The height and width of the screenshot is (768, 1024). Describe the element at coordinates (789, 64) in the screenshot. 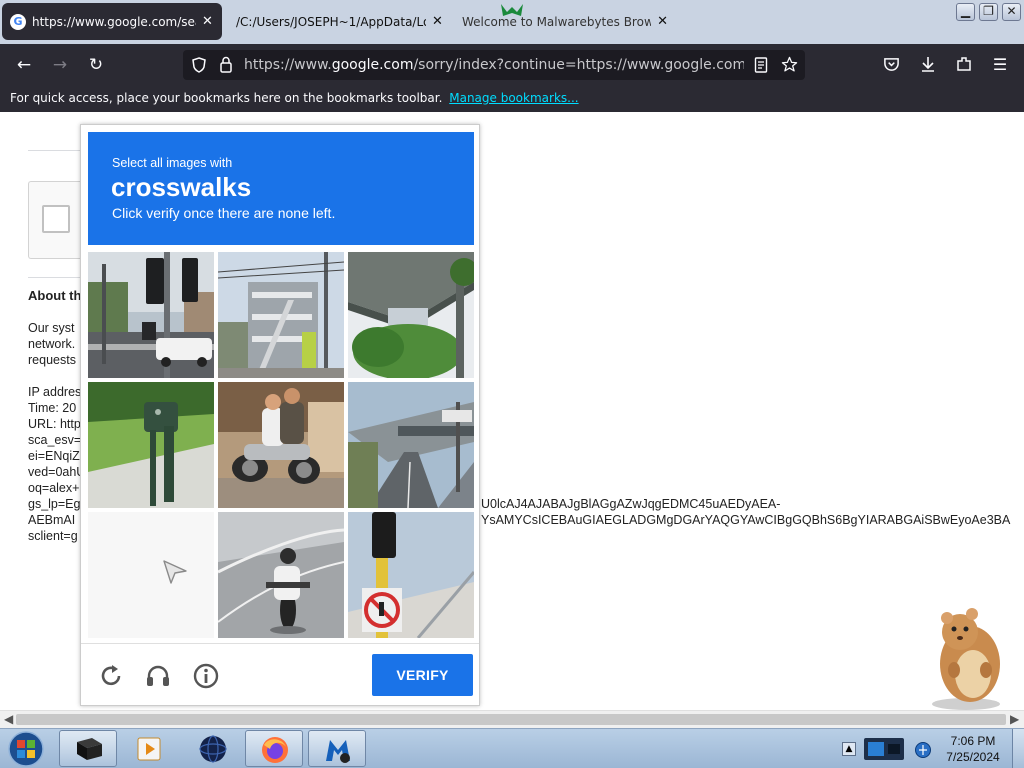

I see `bookmark-star-icon` at that location.